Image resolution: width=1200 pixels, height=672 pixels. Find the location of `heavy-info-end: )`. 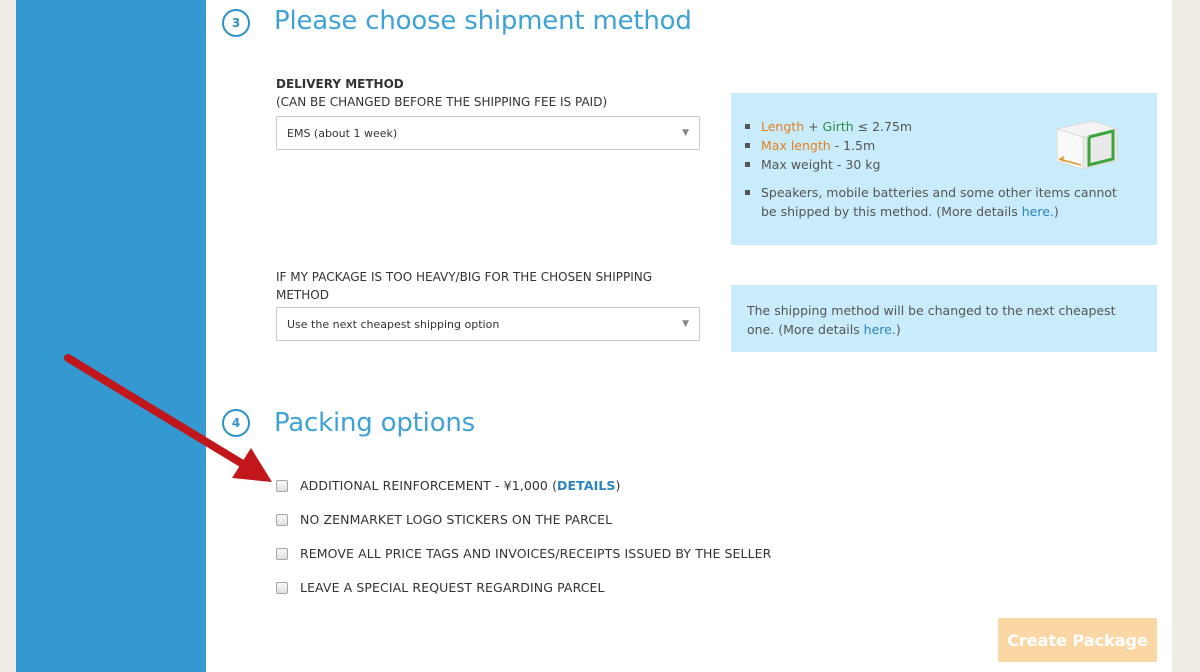

heavy-info-end: ) is located at coordinates (898, 329).